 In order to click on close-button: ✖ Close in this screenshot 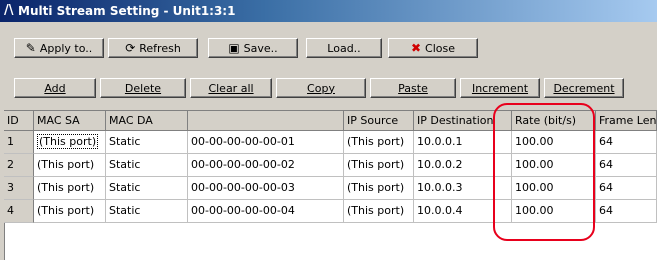, I will do `click(433, 48)`.